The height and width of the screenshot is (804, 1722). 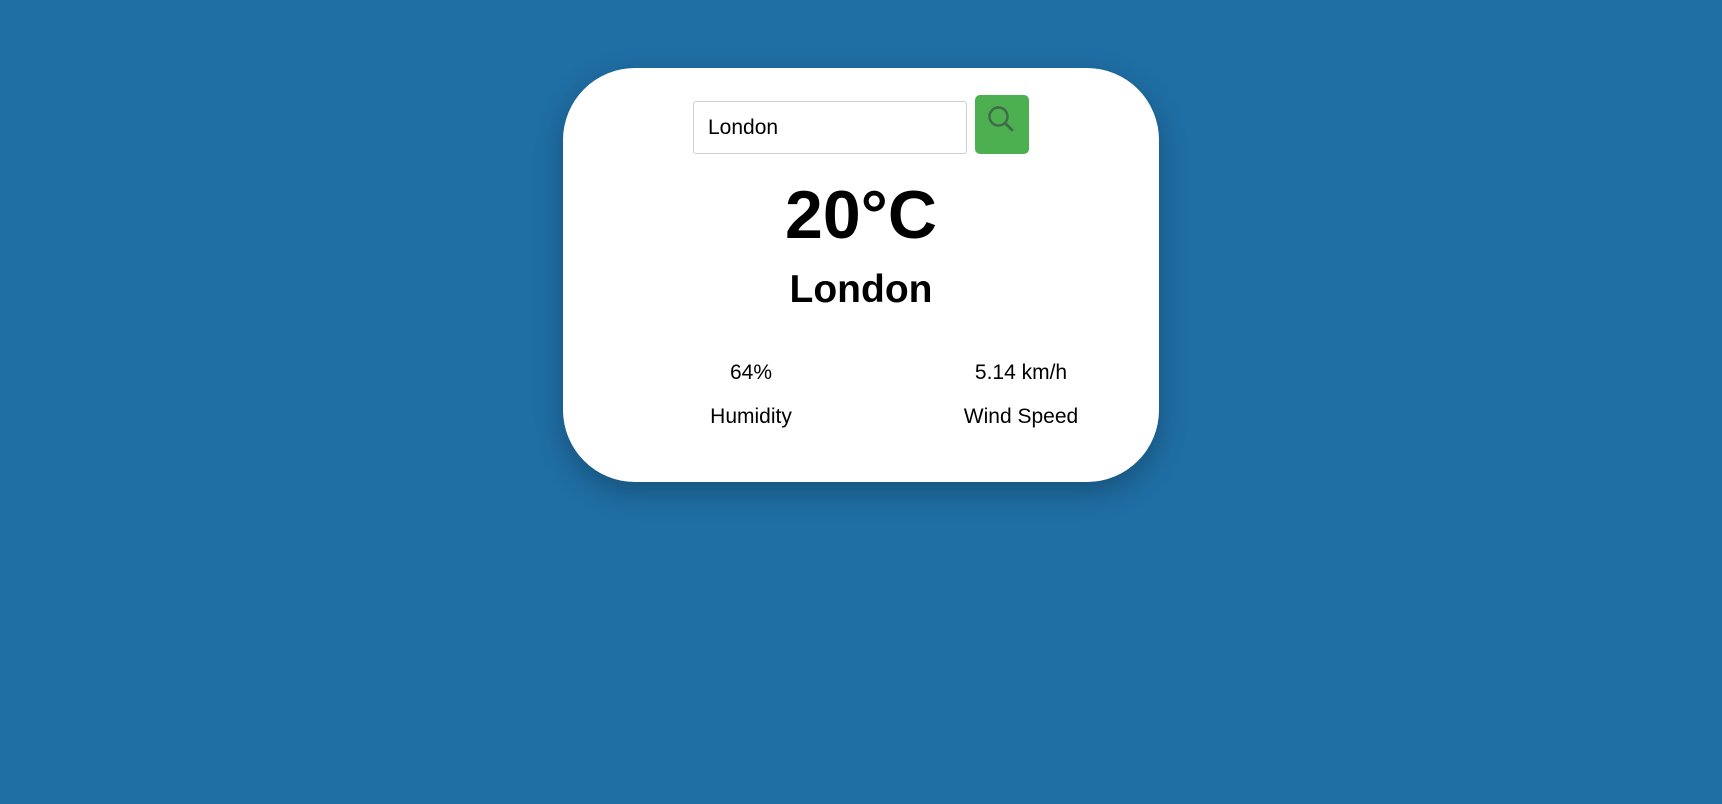 I want to click on humidity-label: Humidity, so click(x=751, y=416).